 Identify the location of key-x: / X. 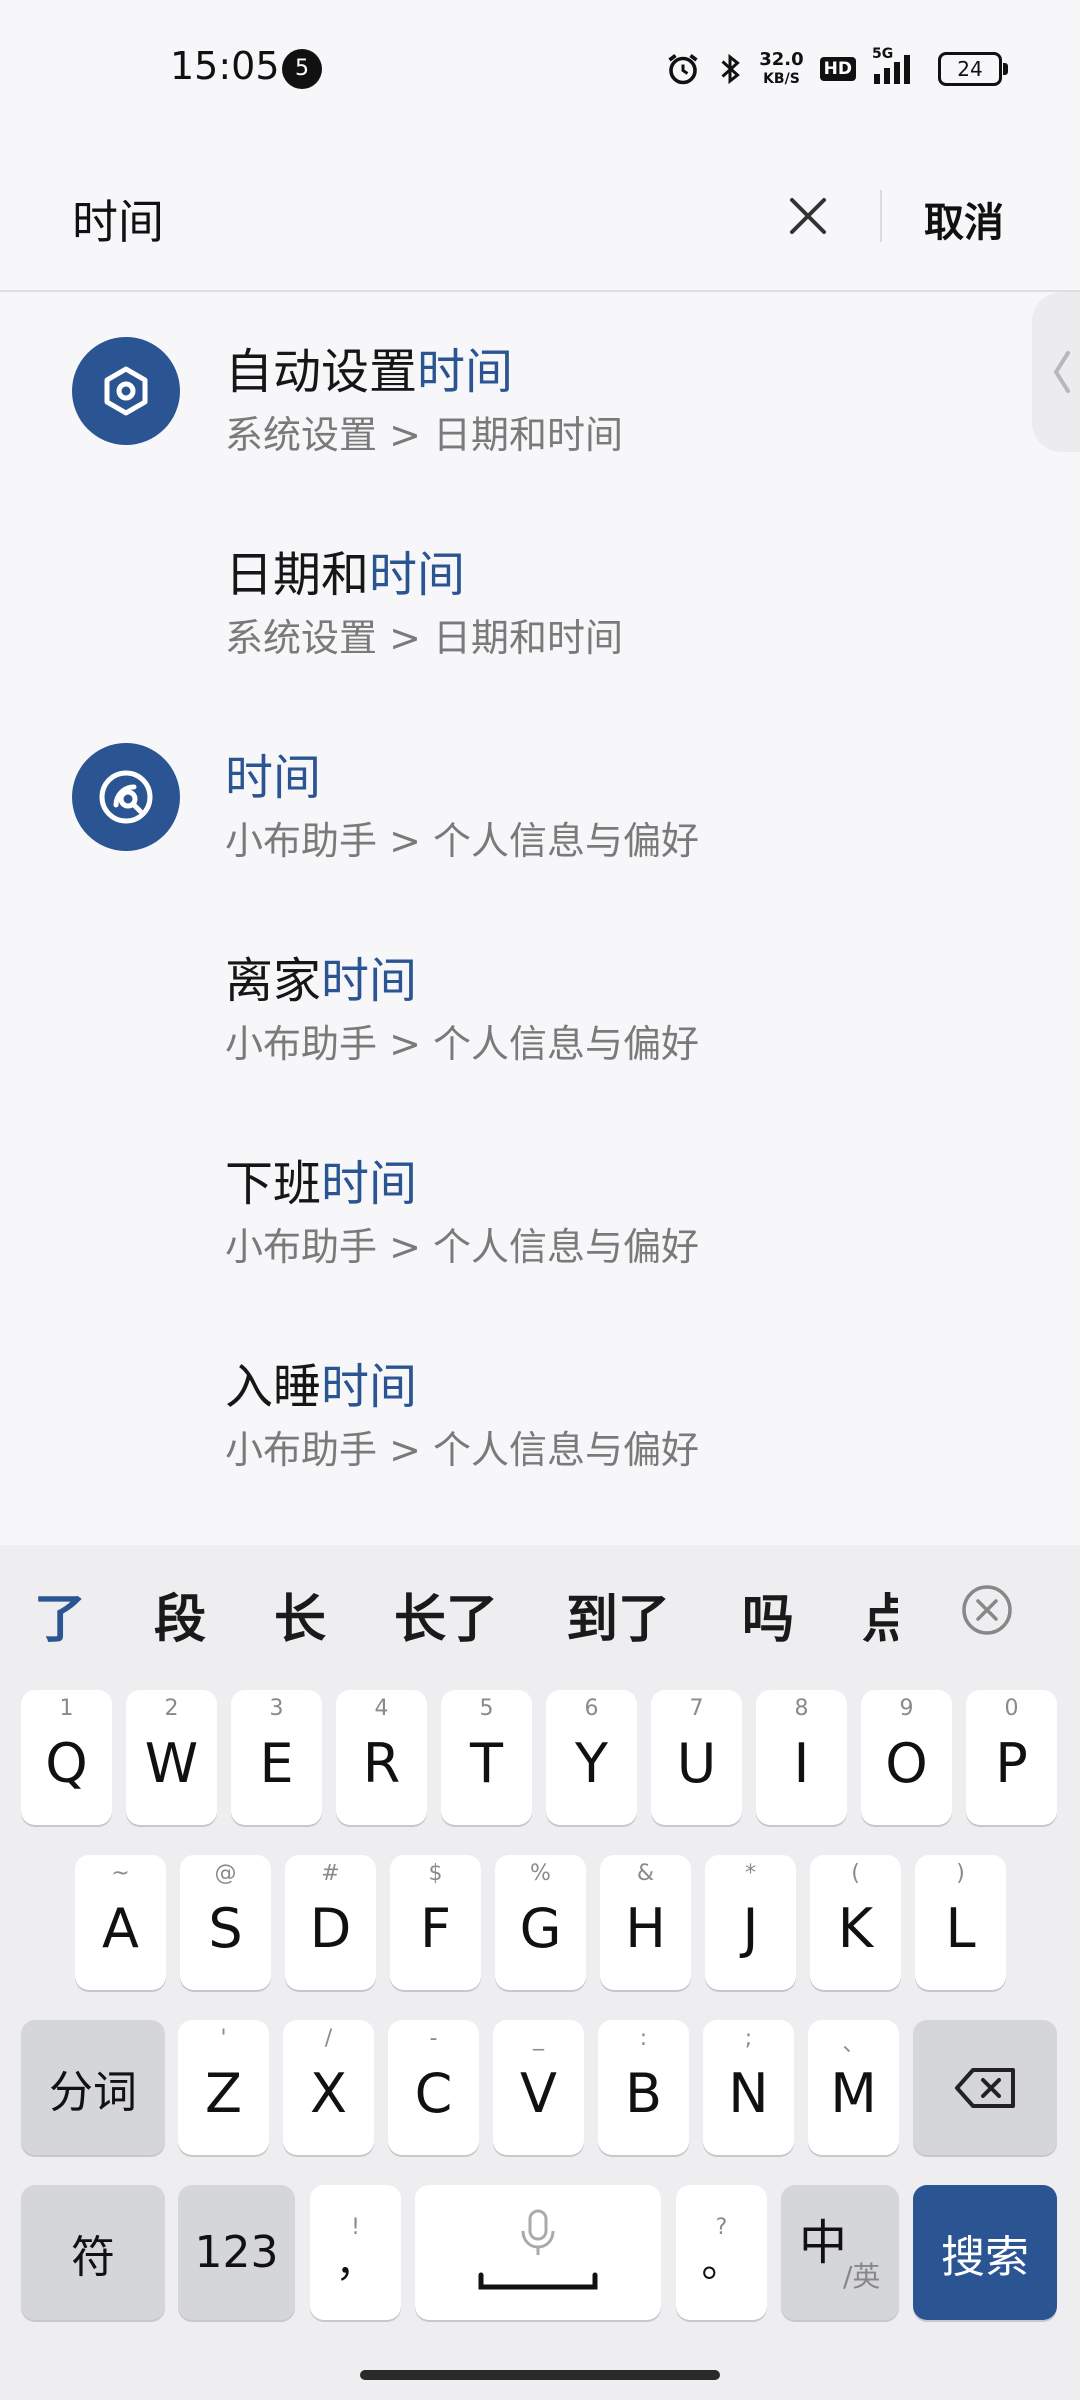
(328, 2087).